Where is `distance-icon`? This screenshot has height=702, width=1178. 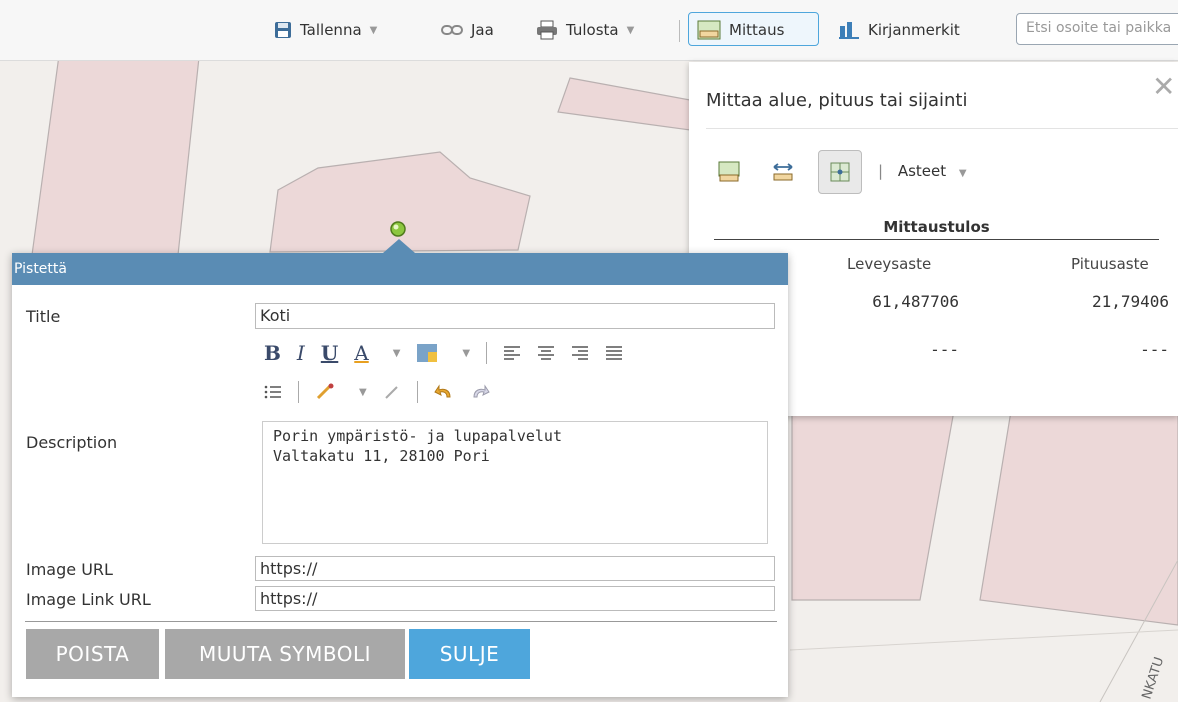
distance-icon is located at coordinates (783, 172).